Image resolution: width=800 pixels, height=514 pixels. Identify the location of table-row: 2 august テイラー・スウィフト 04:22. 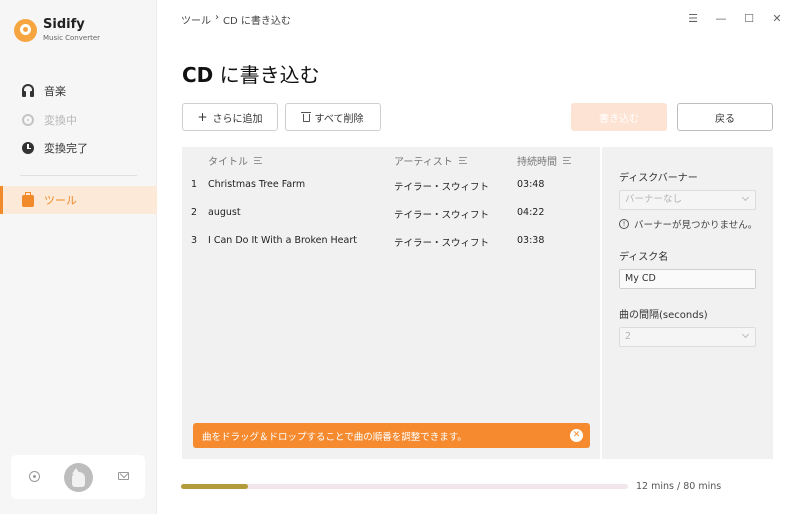
(391, 213).